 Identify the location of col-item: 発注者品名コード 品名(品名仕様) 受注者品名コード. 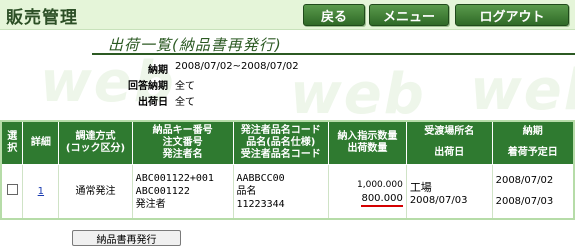
(281, 142).